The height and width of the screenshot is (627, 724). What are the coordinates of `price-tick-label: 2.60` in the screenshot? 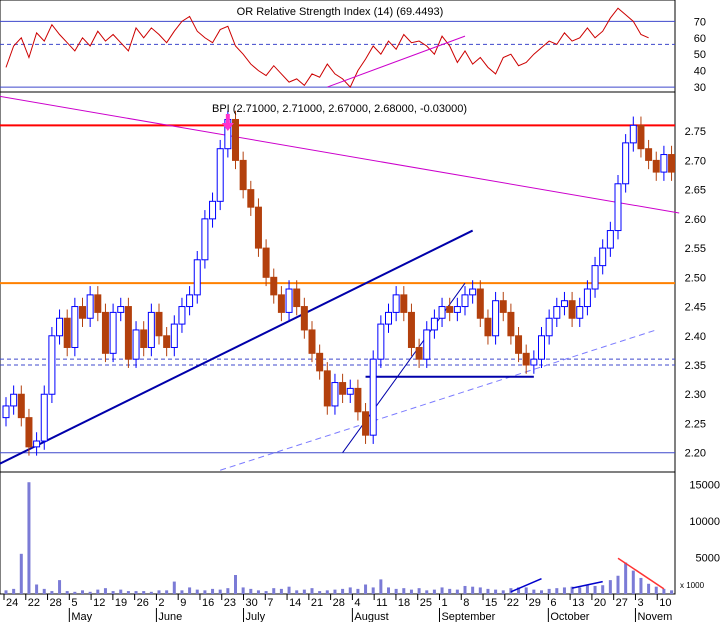 It's located at (695, 220).